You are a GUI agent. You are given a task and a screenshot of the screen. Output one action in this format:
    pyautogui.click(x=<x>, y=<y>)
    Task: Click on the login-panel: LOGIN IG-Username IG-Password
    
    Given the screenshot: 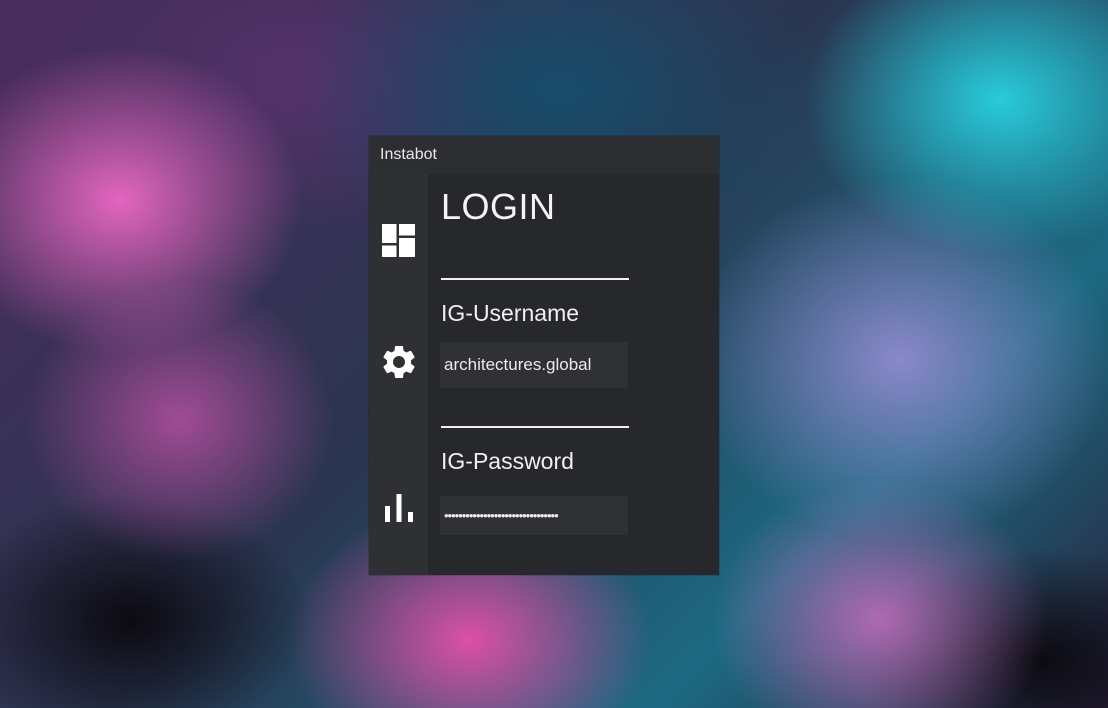 What is the action you would take?
    pyautogui.click(x=573, y=374)
    